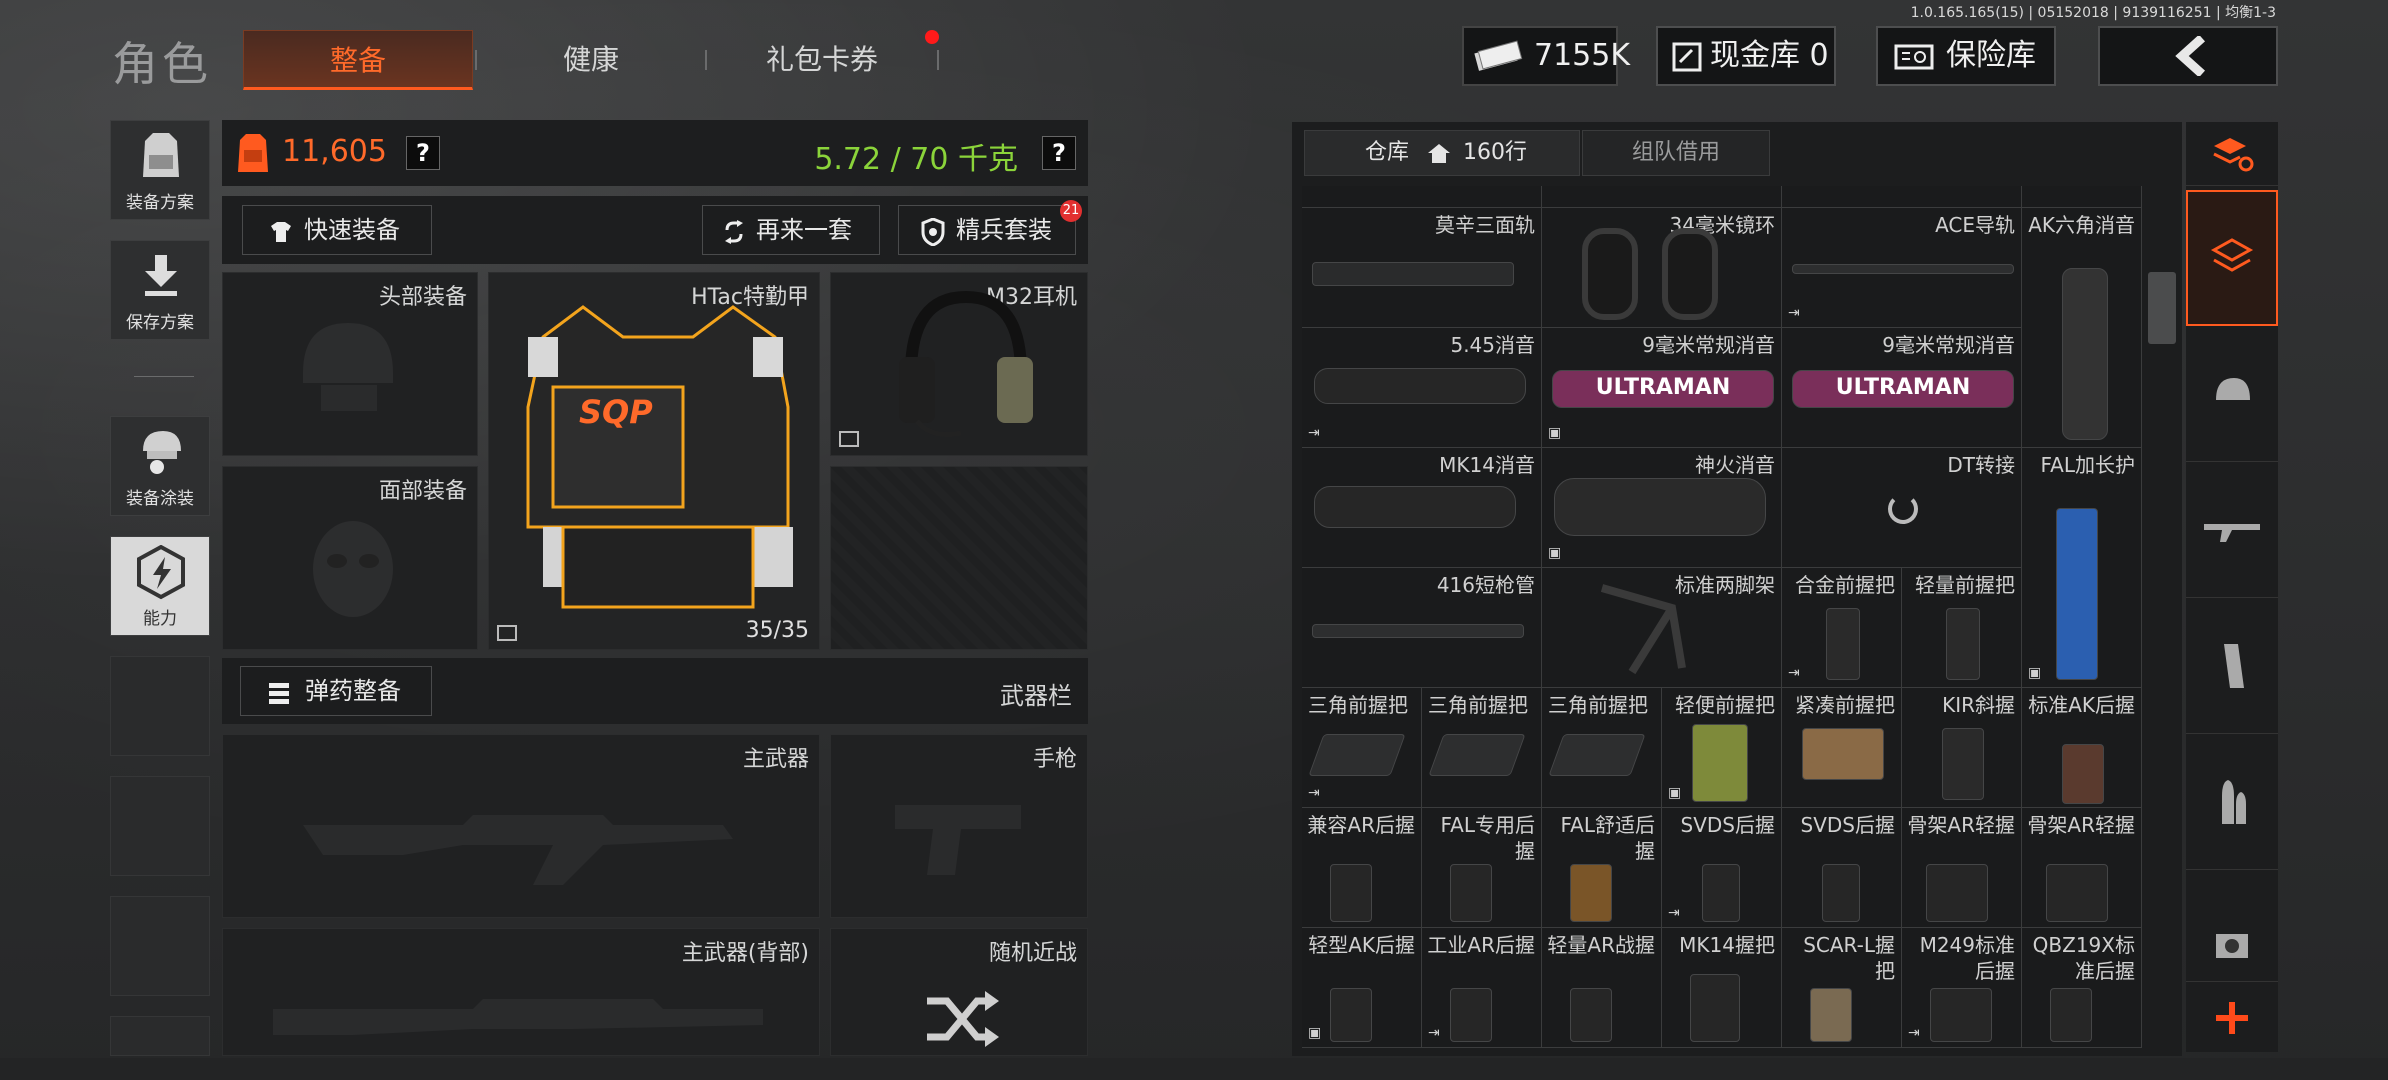 This screenshot has height=1080, width=2388. What do you see at coordinates (1902, 268) in the screenshot?
I see `item-cell: ACE导轨 ⇥` at bounding box center [1902, 268].